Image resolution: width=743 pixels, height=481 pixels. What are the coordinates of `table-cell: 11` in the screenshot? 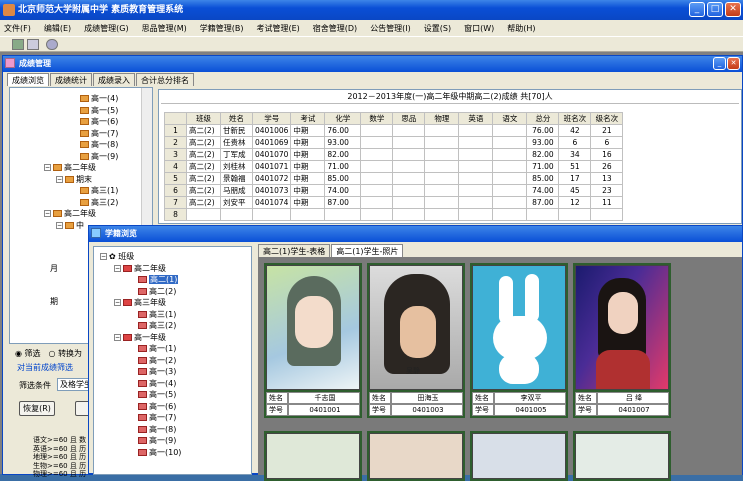 It's located at (607, 202).